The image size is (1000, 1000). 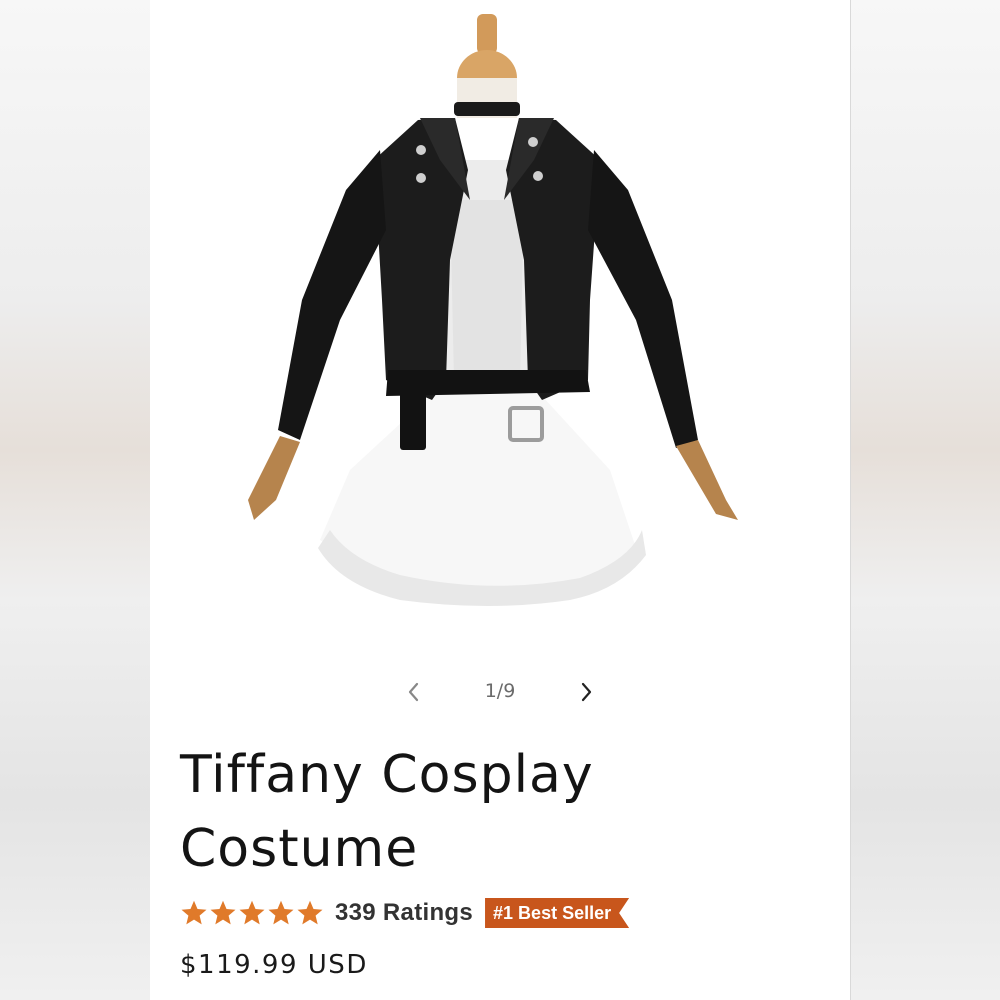 I want to click on chevron-left-icon, so click(x=414, y=692).